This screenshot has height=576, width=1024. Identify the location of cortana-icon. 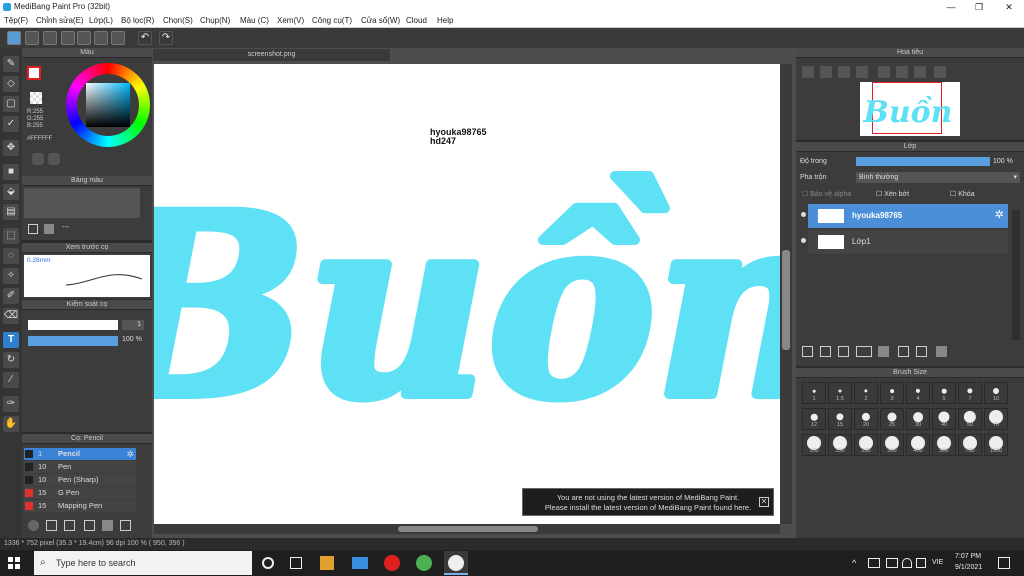
(268, 563).